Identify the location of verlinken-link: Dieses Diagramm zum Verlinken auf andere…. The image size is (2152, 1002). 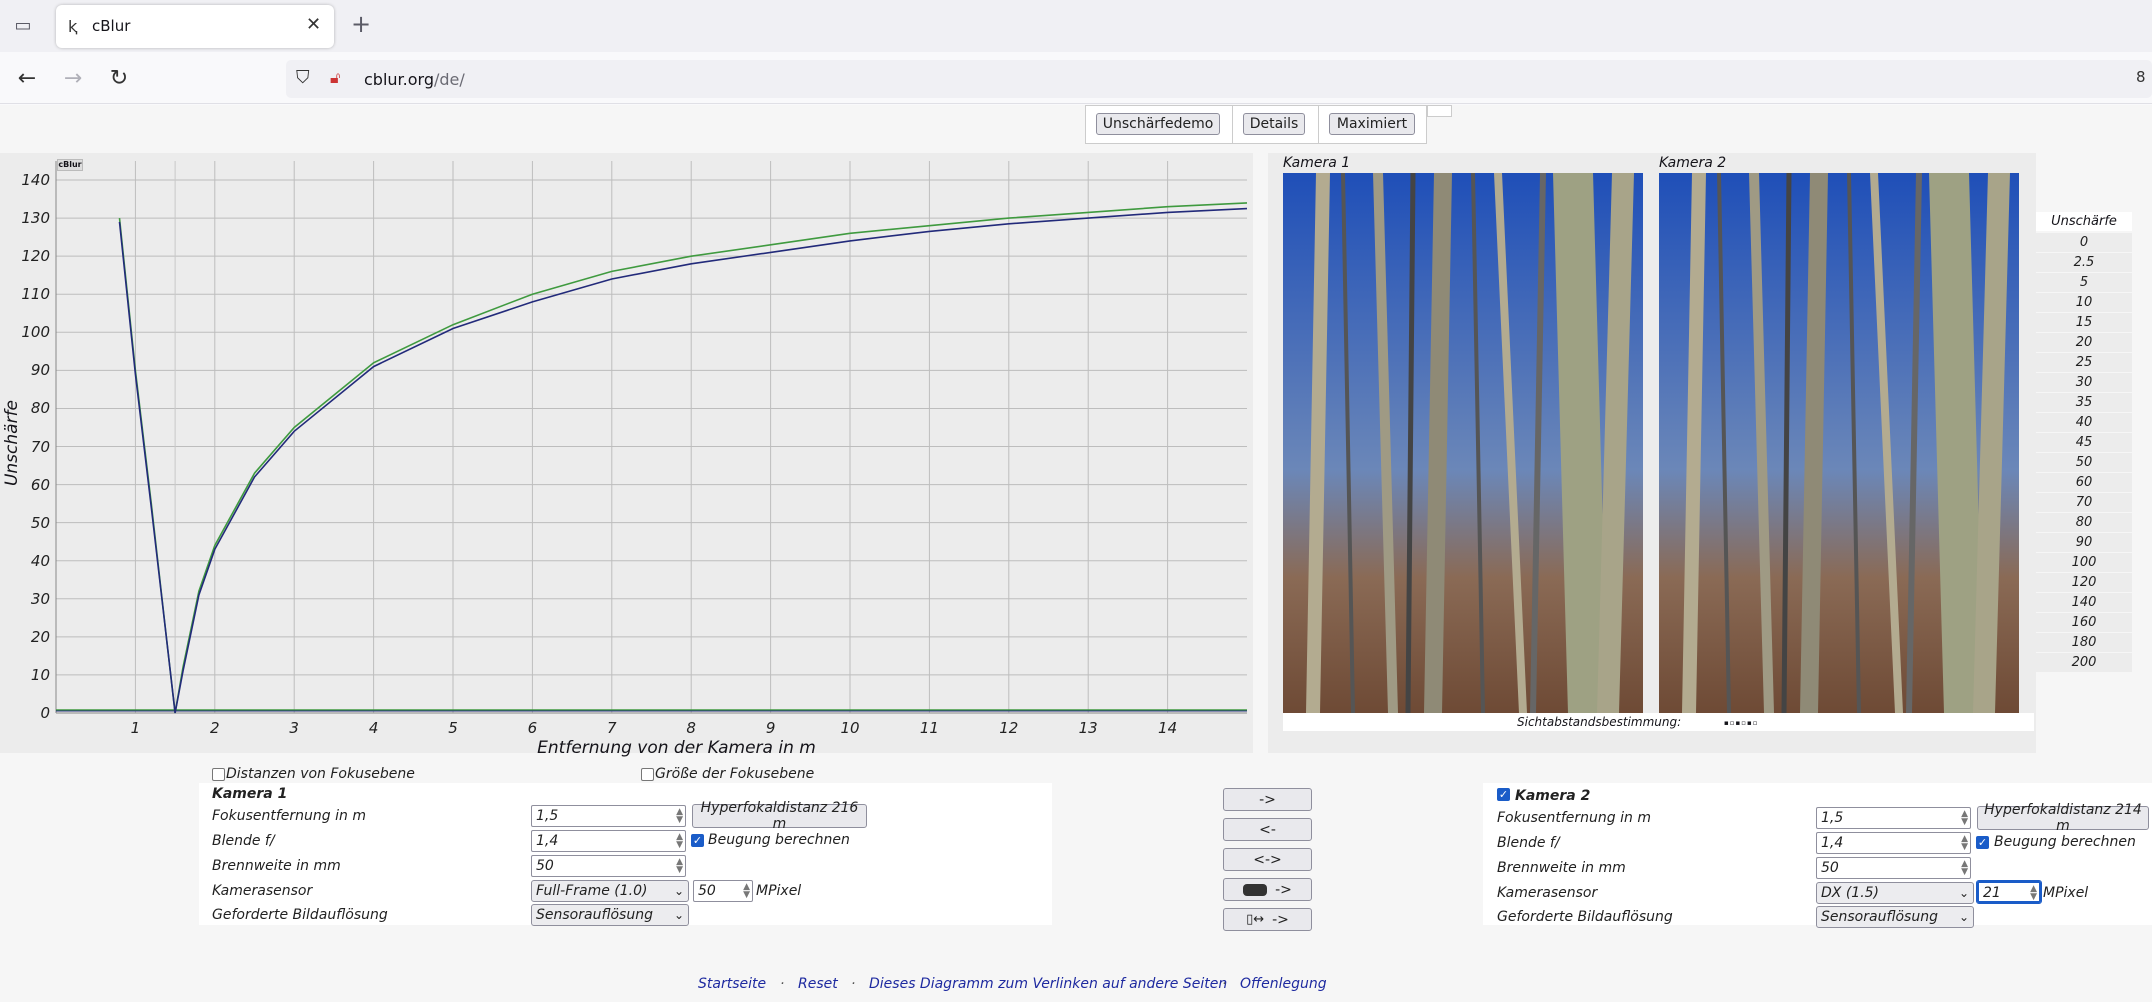
(1048, 984).